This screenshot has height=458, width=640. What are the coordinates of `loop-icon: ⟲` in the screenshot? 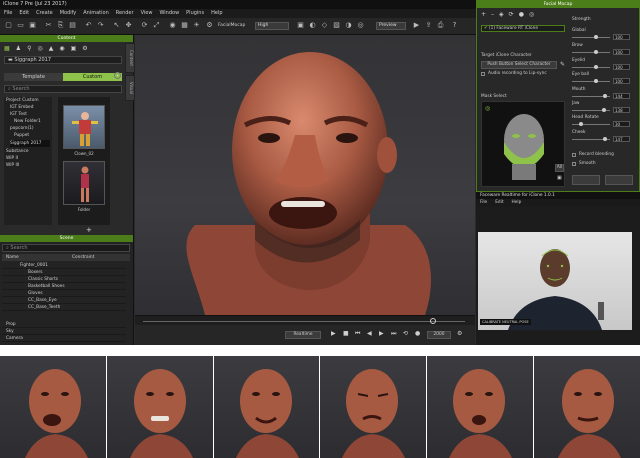 It's located at (405, 333).